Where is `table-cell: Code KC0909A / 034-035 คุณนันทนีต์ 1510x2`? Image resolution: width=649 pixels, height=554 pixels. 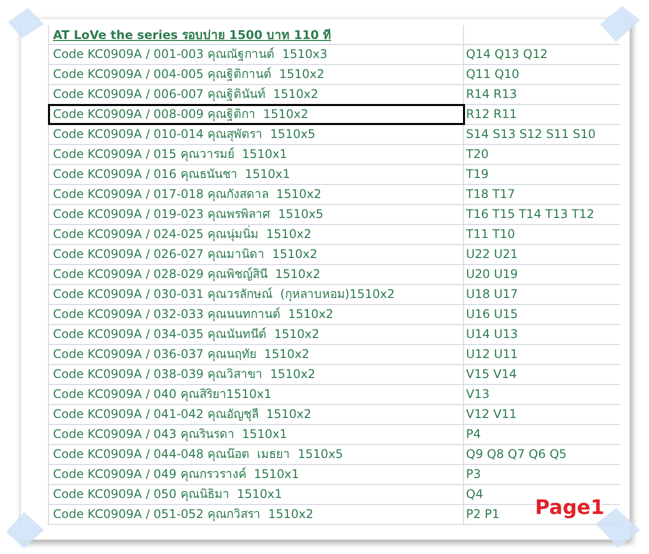
table-cell: Code KC0909A / 034-035 คุณนันทนีต์ 1510x2 is located at coordinates (256, 334).